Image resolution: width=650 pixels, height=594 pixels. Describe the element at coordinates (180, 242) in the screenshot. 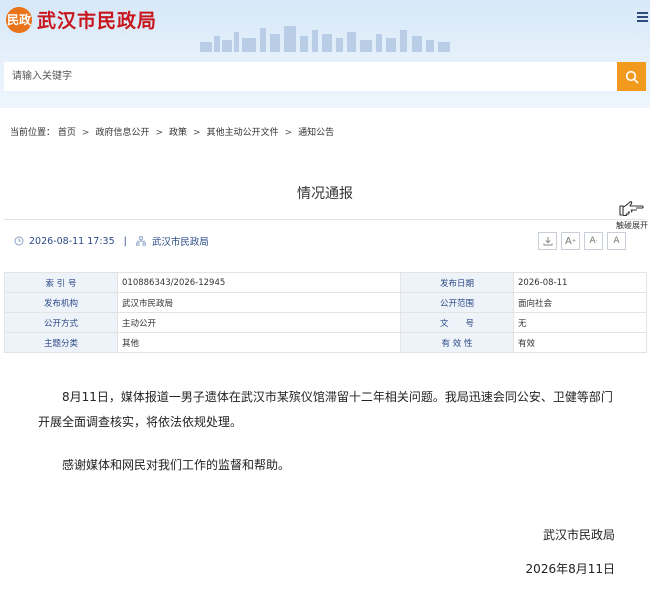

I see `article-source: 武汉市民政局` at that location.